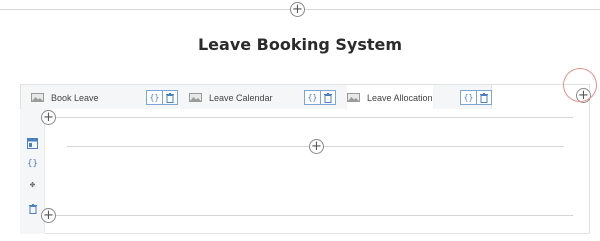  Describe the element at coordinates (316, 146) in the screenshot. I see `add-block-button: +` at that location.